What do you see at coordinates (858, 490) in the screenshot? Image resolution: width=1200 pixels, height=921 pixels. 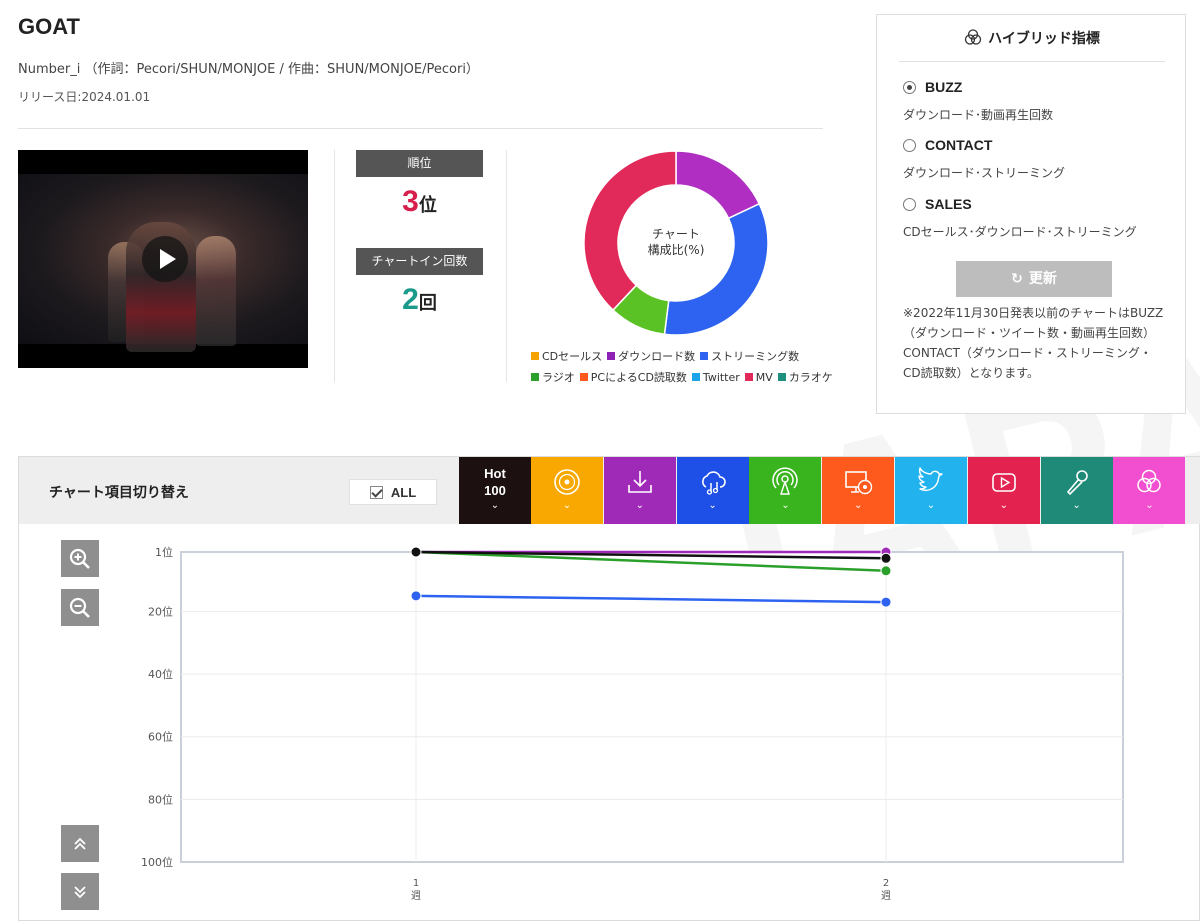 I see `tab-pc-cd: ⌄` at bounding box center [858, 490].